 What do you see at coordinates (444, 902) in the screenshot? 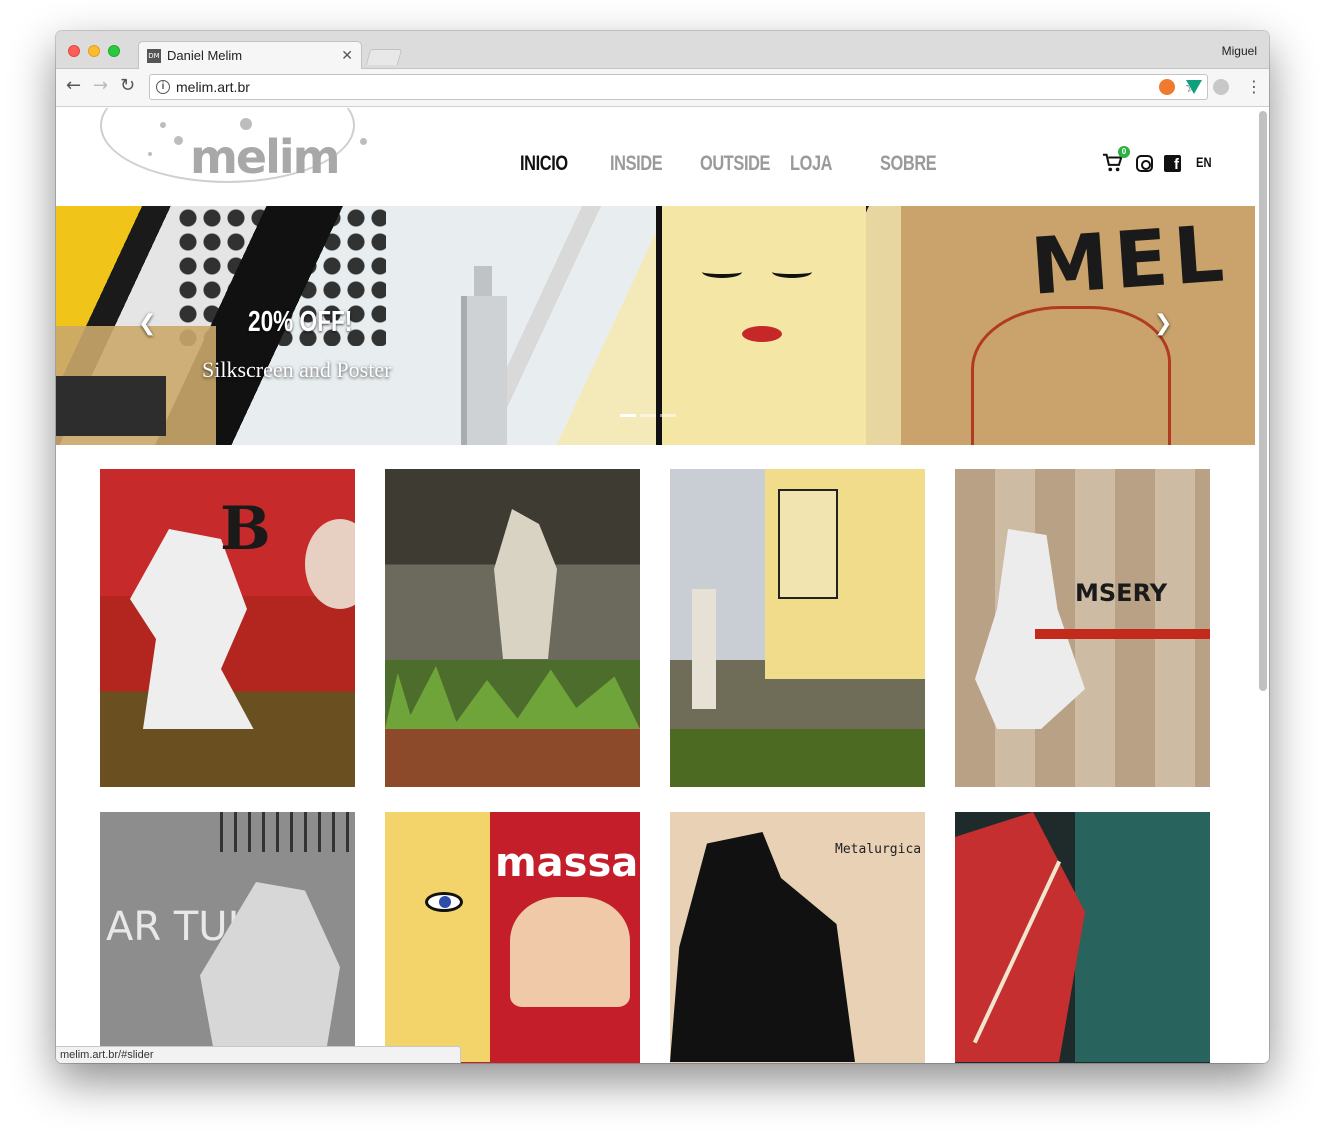
I see `artwork-eye` at bounding box center [444, 902].